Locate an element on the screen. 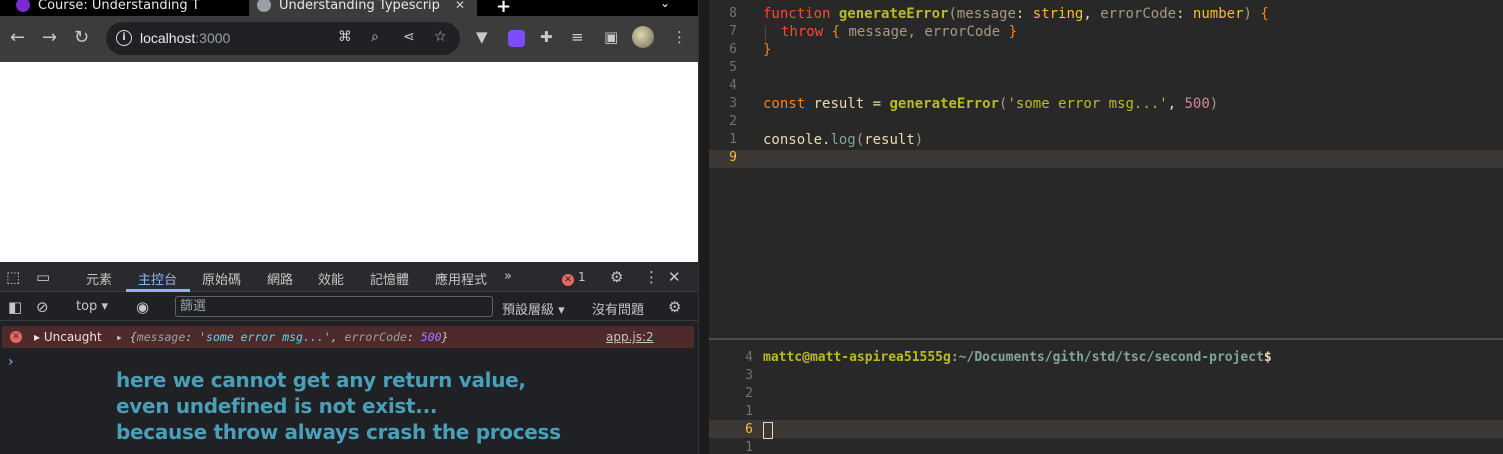 The image size is (1503, 454). back-arrow-icon: ← is located at coordinates (17, 38).